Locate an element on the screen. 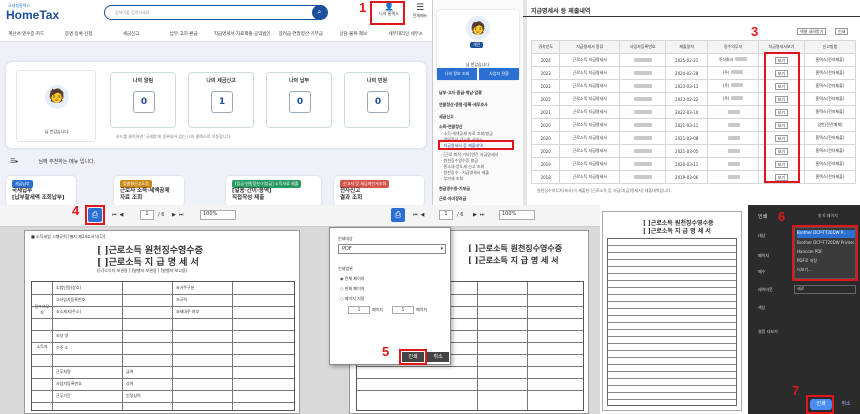 The height and width of the screenshot is (414, 860). print-icon: ⎙ is located at coordinates (398, 215).